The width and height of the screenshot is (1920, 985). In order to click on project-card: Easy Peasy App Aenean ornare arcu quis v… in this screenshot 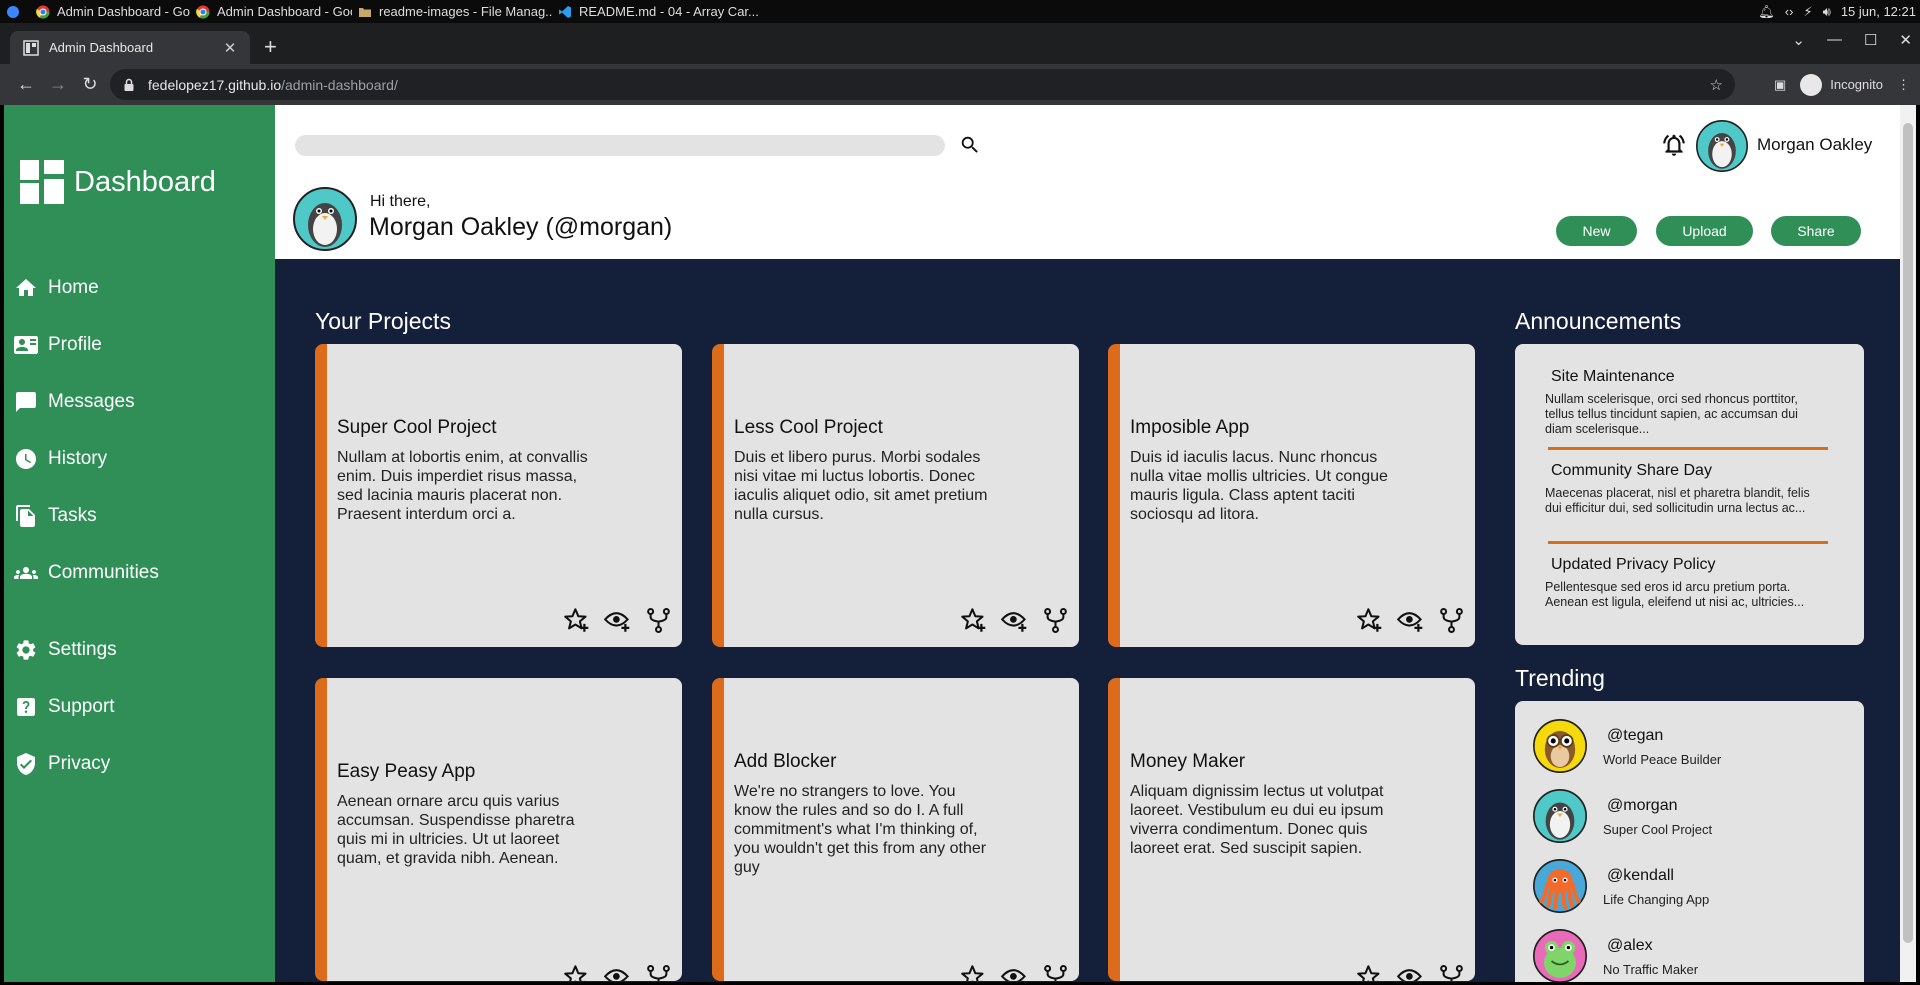, I will do `click(498, 829)`.